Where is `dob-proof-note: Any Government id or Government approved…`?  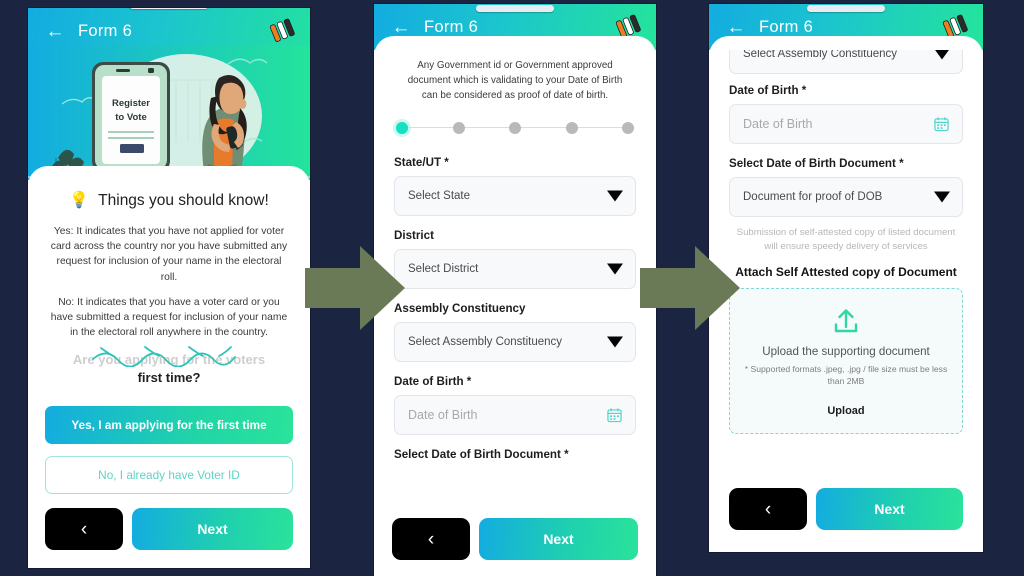 dob-proof-note: Any Government id or Government approved… is located at coordinates (515, 81).